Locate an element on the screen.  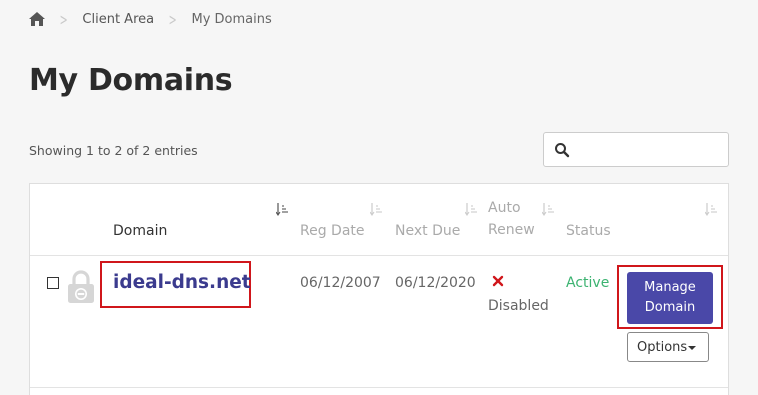
caret-down-icon is located at coordinates (692, 348).